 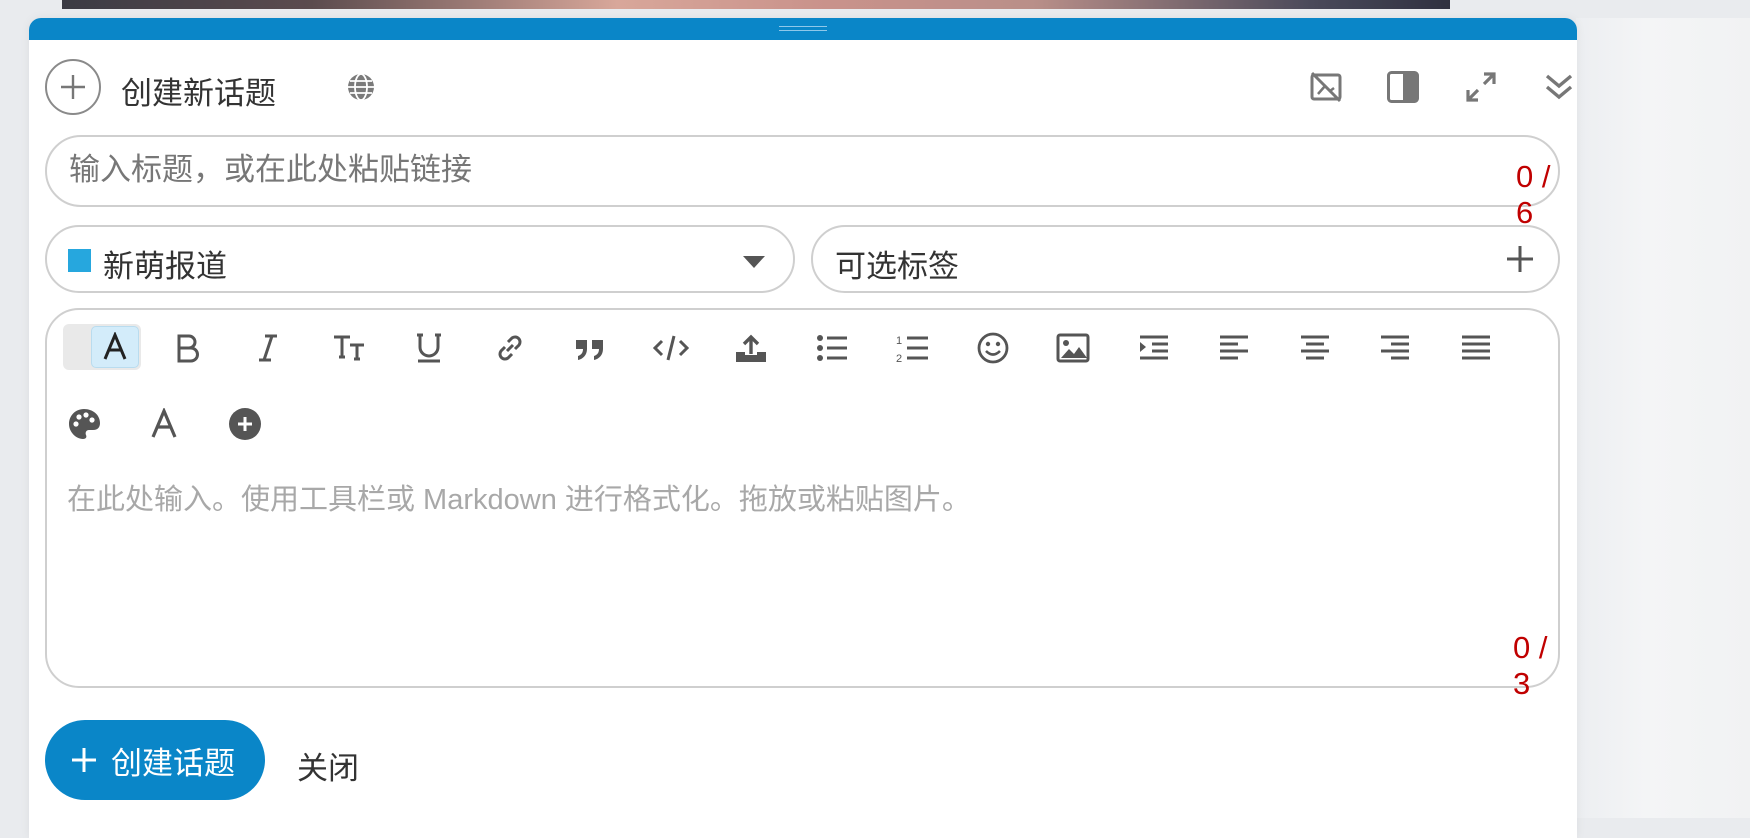 I want to click on emoji-icon, so click(x=993, y=348).